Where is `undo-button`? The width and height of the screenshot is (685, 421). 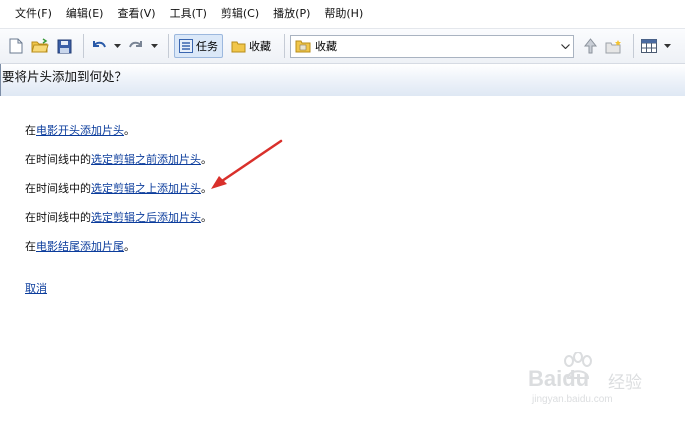
undo-button is located at coordinates (99, 46).